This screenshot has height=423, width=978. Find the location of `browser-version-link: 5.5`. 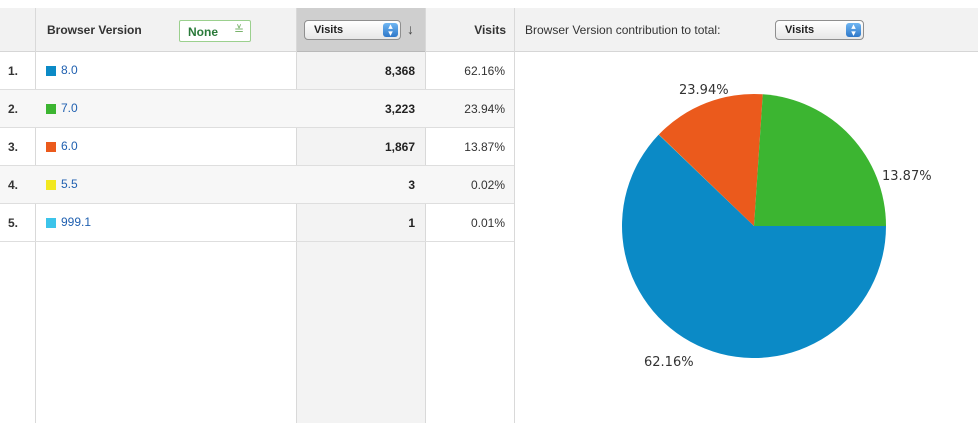

browser-version-link: 5.5 is located at coordinates (69, 184).